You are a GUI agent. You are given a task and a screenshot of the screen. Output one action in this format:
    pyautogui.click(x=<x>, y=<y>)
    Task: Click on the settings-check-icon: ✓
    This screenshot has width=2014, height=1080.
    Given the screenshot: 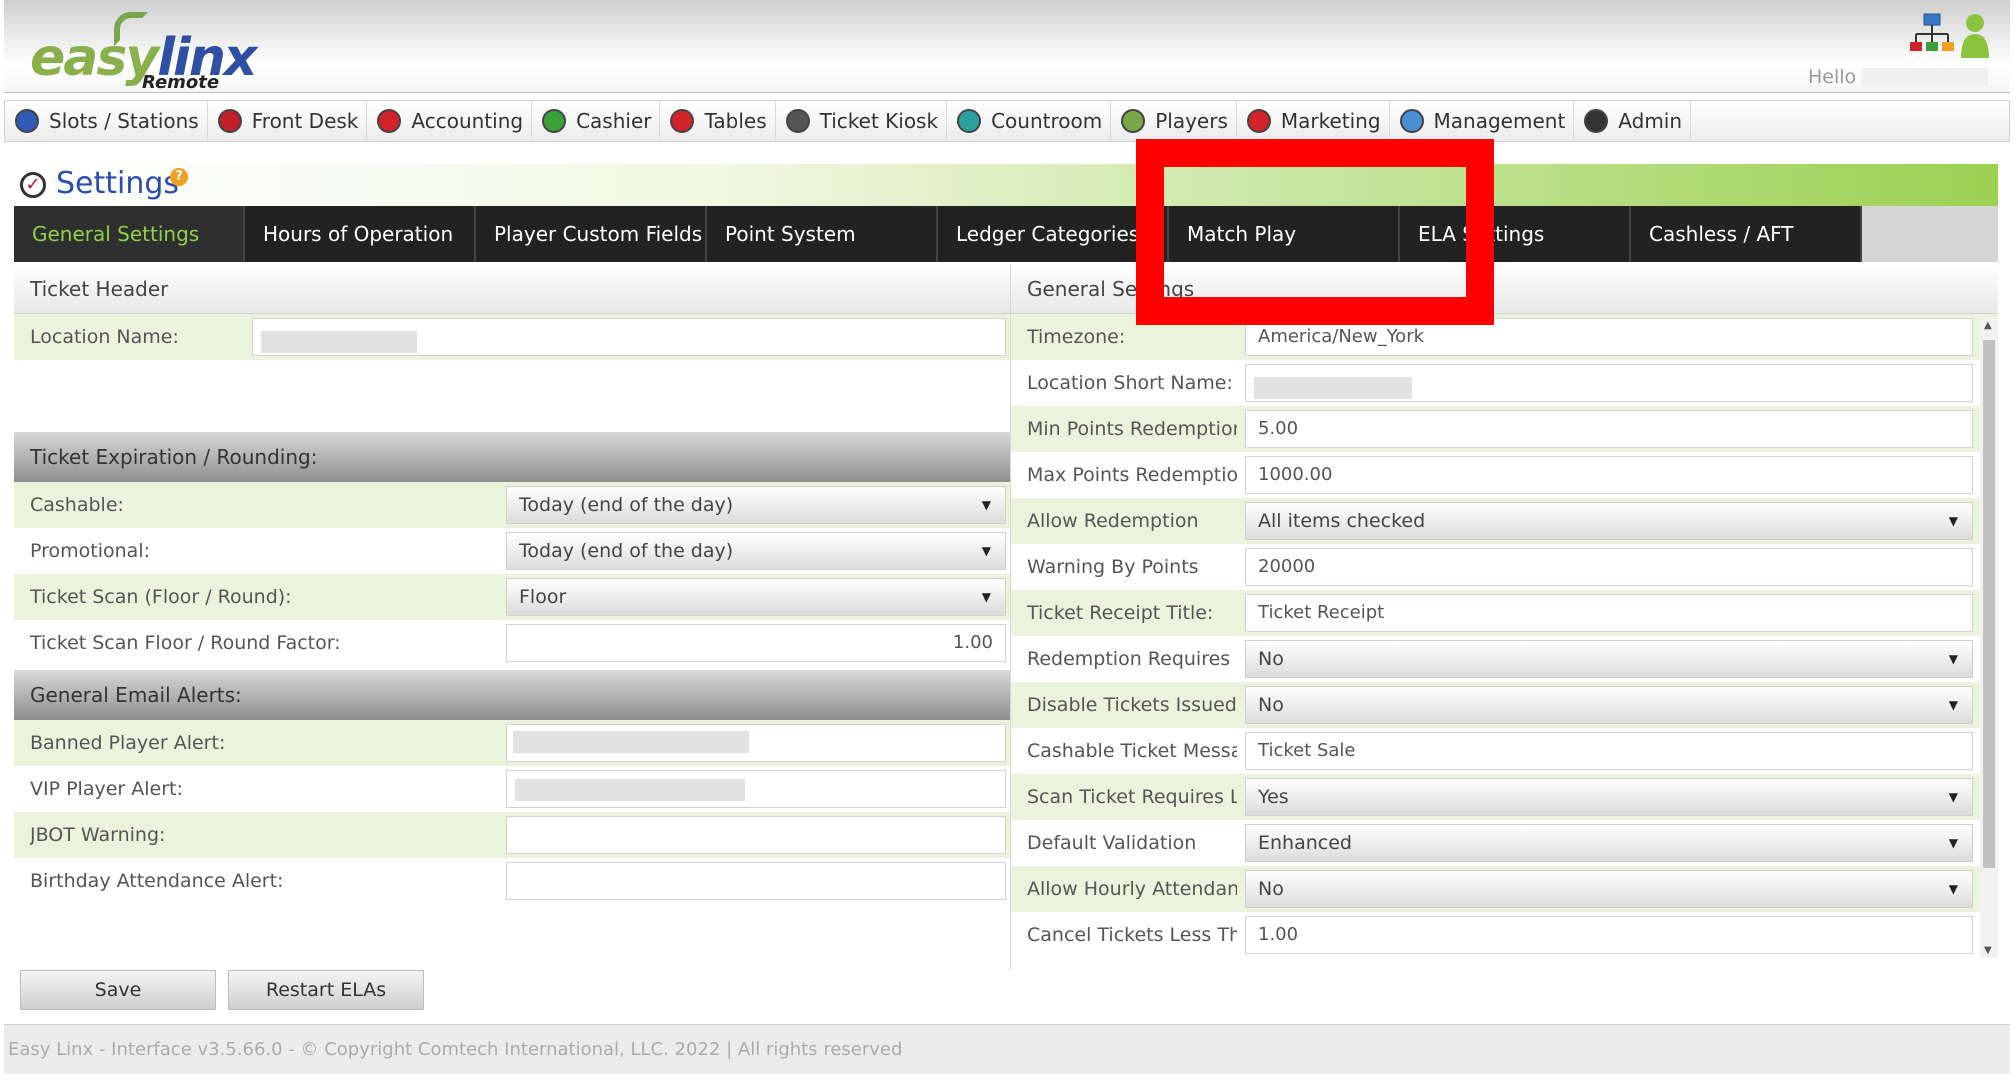 What is the action you would take?
    pyautogui.click(x=33, y=185)
    